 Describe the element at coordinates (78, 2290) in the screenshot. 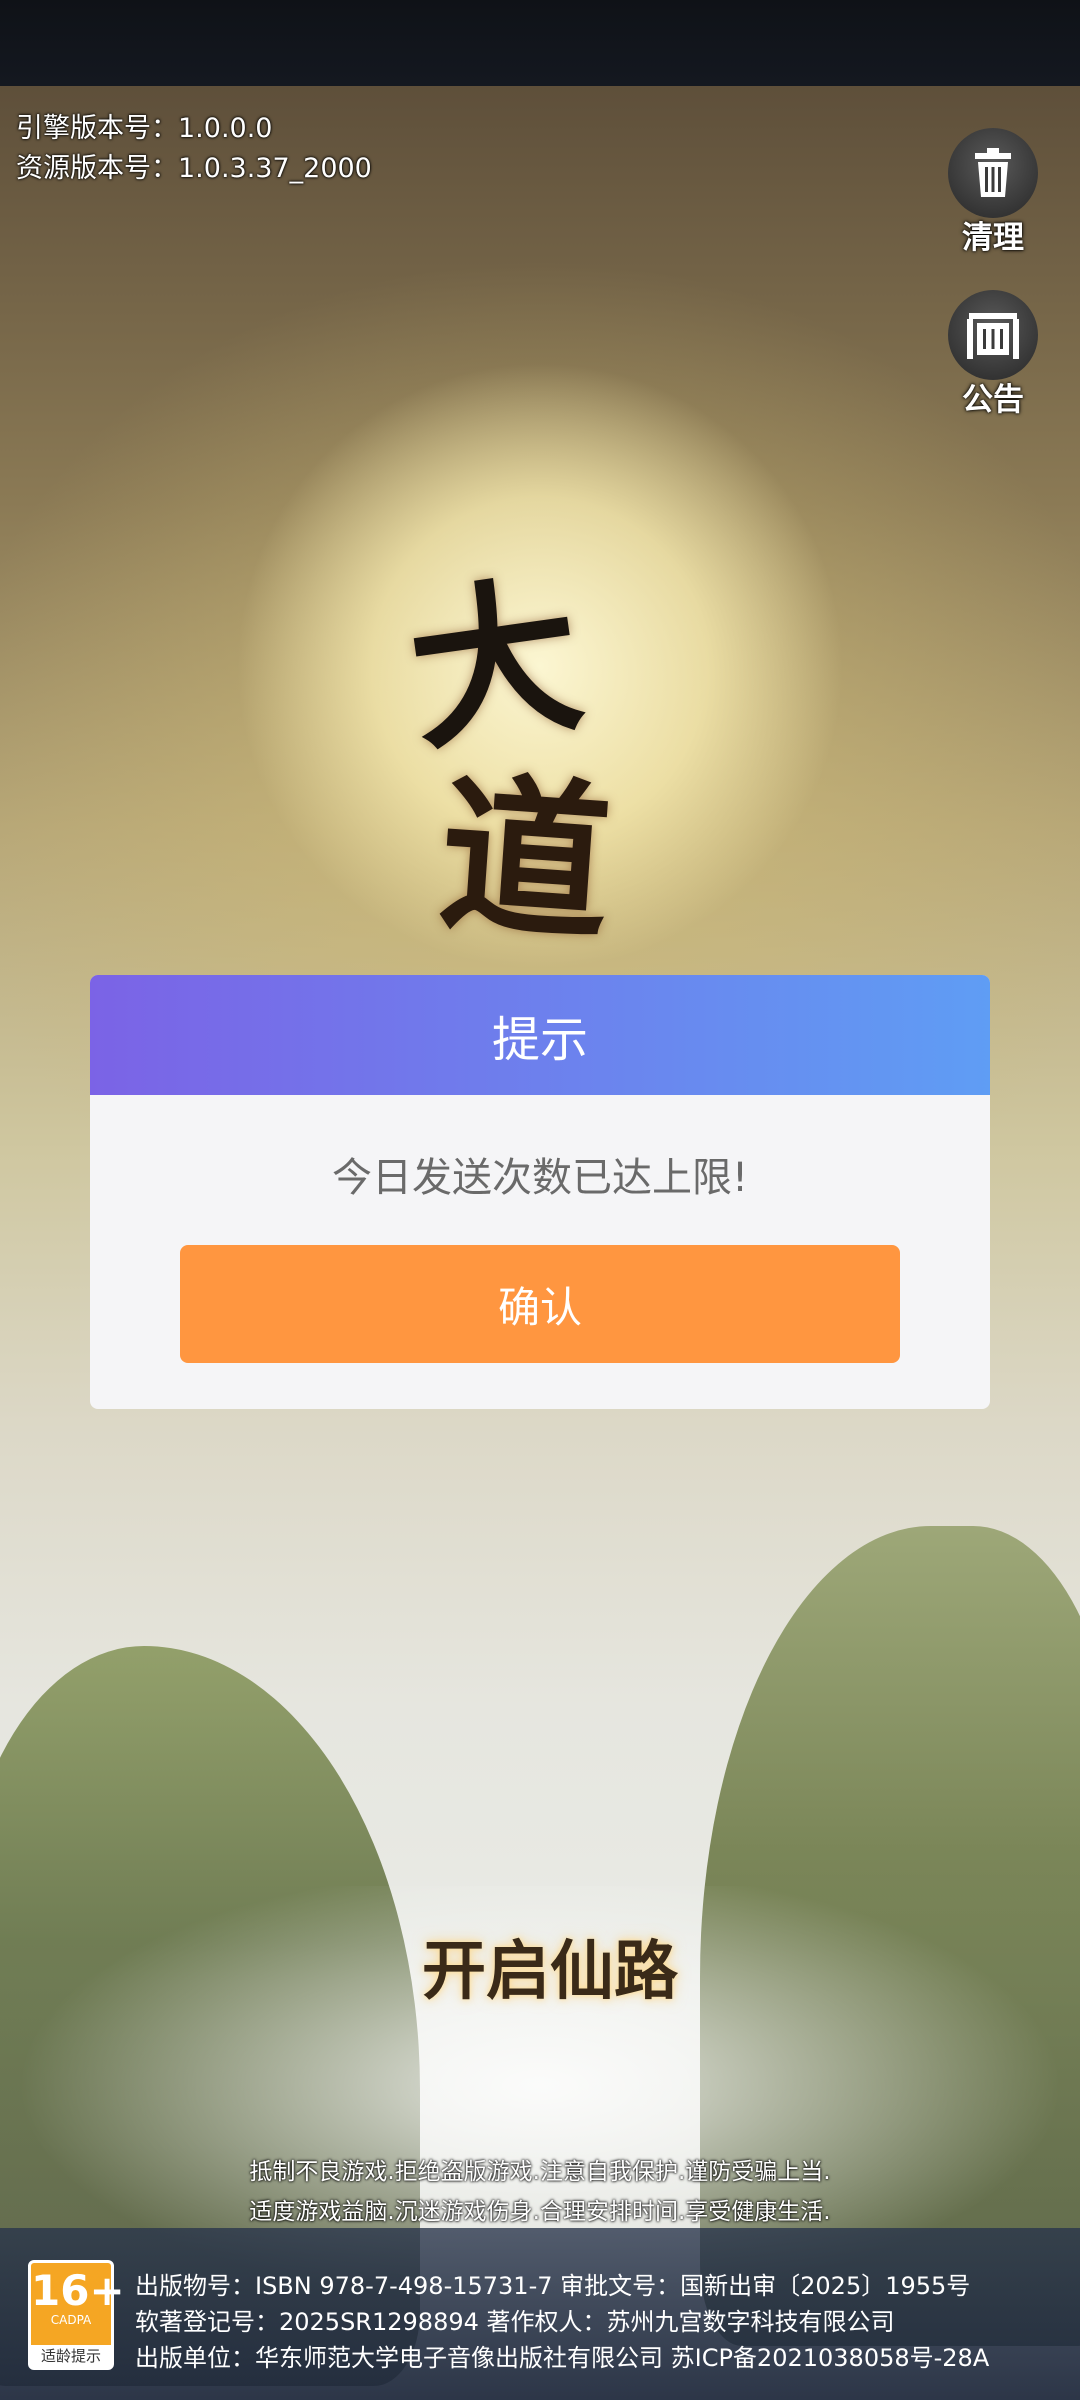

I see `age-rating-value: 16+` at that location.